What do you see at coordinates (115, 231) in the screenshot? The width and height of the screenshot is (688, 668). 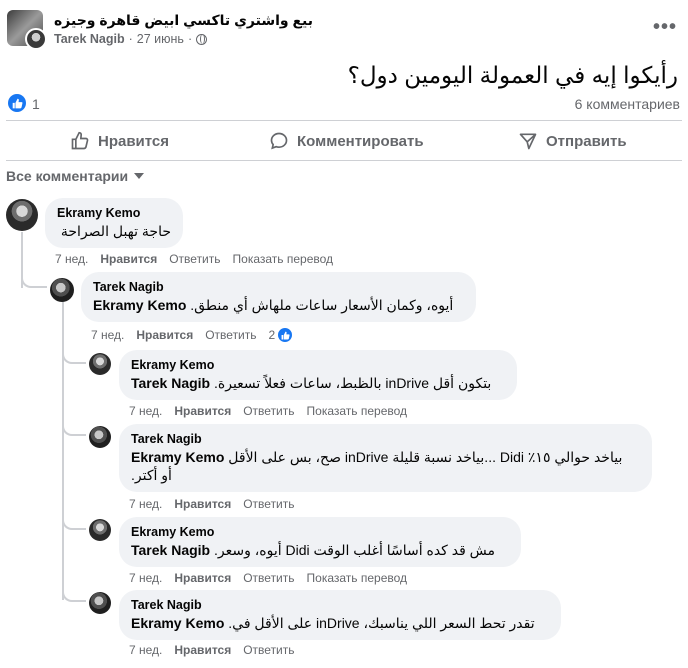 I see `comment-text: حاجة تهبل الصراحة` at bounding box center [115, 231].